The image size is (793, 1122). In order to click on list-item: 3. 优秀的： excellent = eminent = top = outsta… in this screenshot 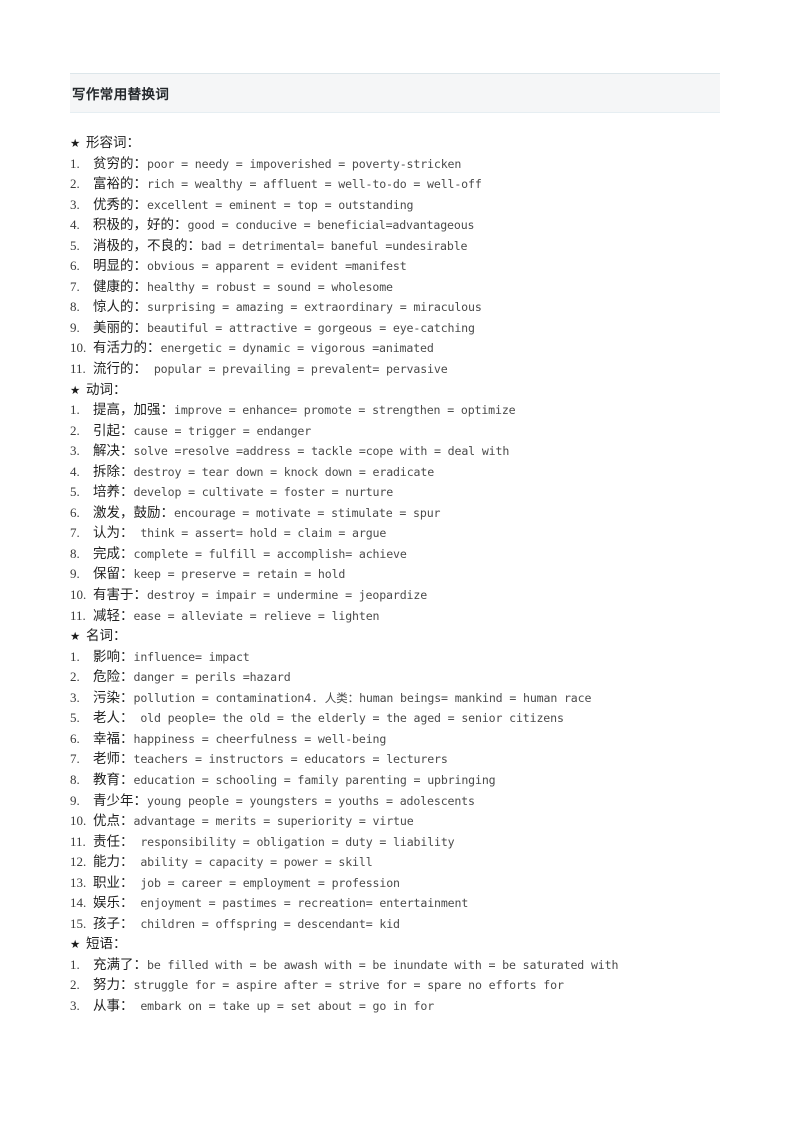, I will do `click(420, 205)`.